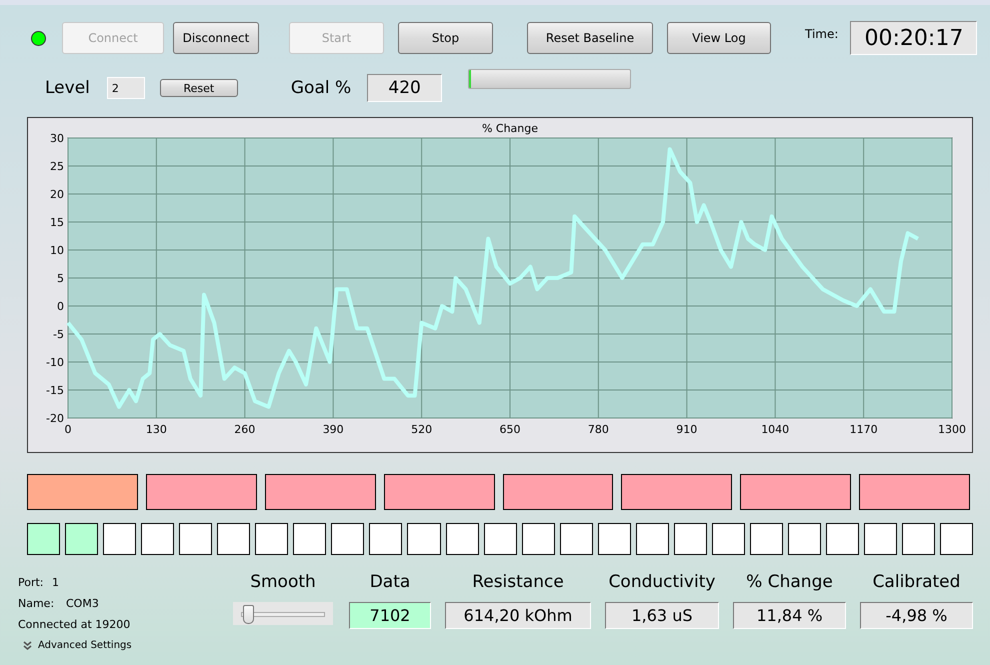  Describe the element at coordinates (518, 615) in the screenshot. I see `readout-value: 614,20 kOhm` at that location.